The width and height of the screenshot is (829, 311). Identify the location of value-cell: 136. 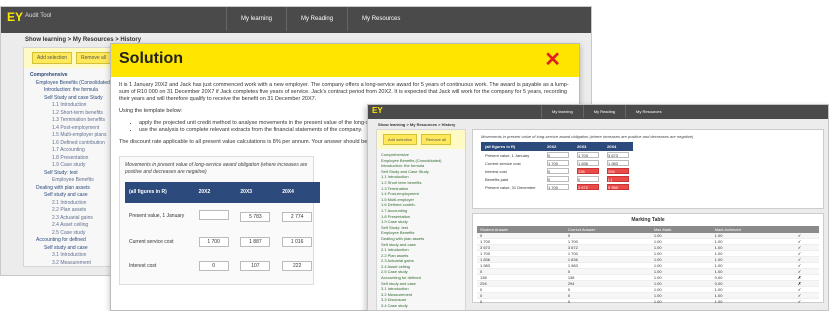
(588, 171).